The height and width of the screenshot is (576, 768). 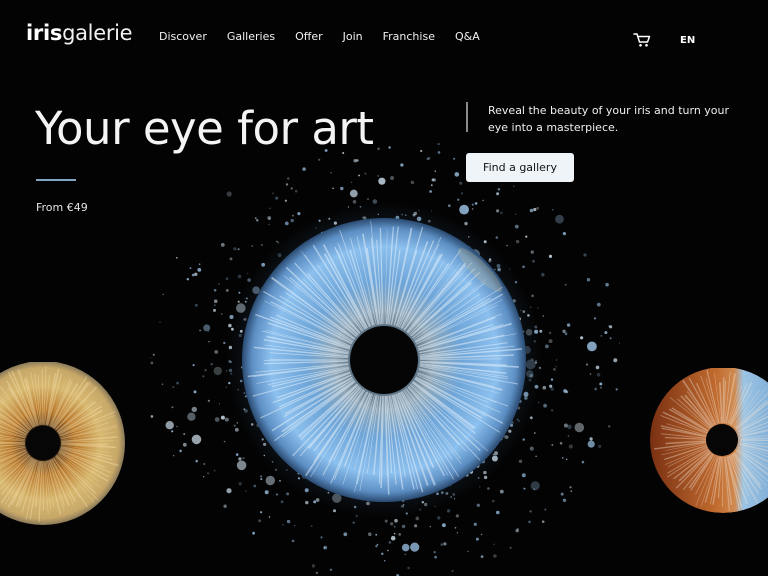 What do you see at coordinates (44, 33) in the screenshot?
I see `logo-bold-text: iris` at bounding box center [44, 33].